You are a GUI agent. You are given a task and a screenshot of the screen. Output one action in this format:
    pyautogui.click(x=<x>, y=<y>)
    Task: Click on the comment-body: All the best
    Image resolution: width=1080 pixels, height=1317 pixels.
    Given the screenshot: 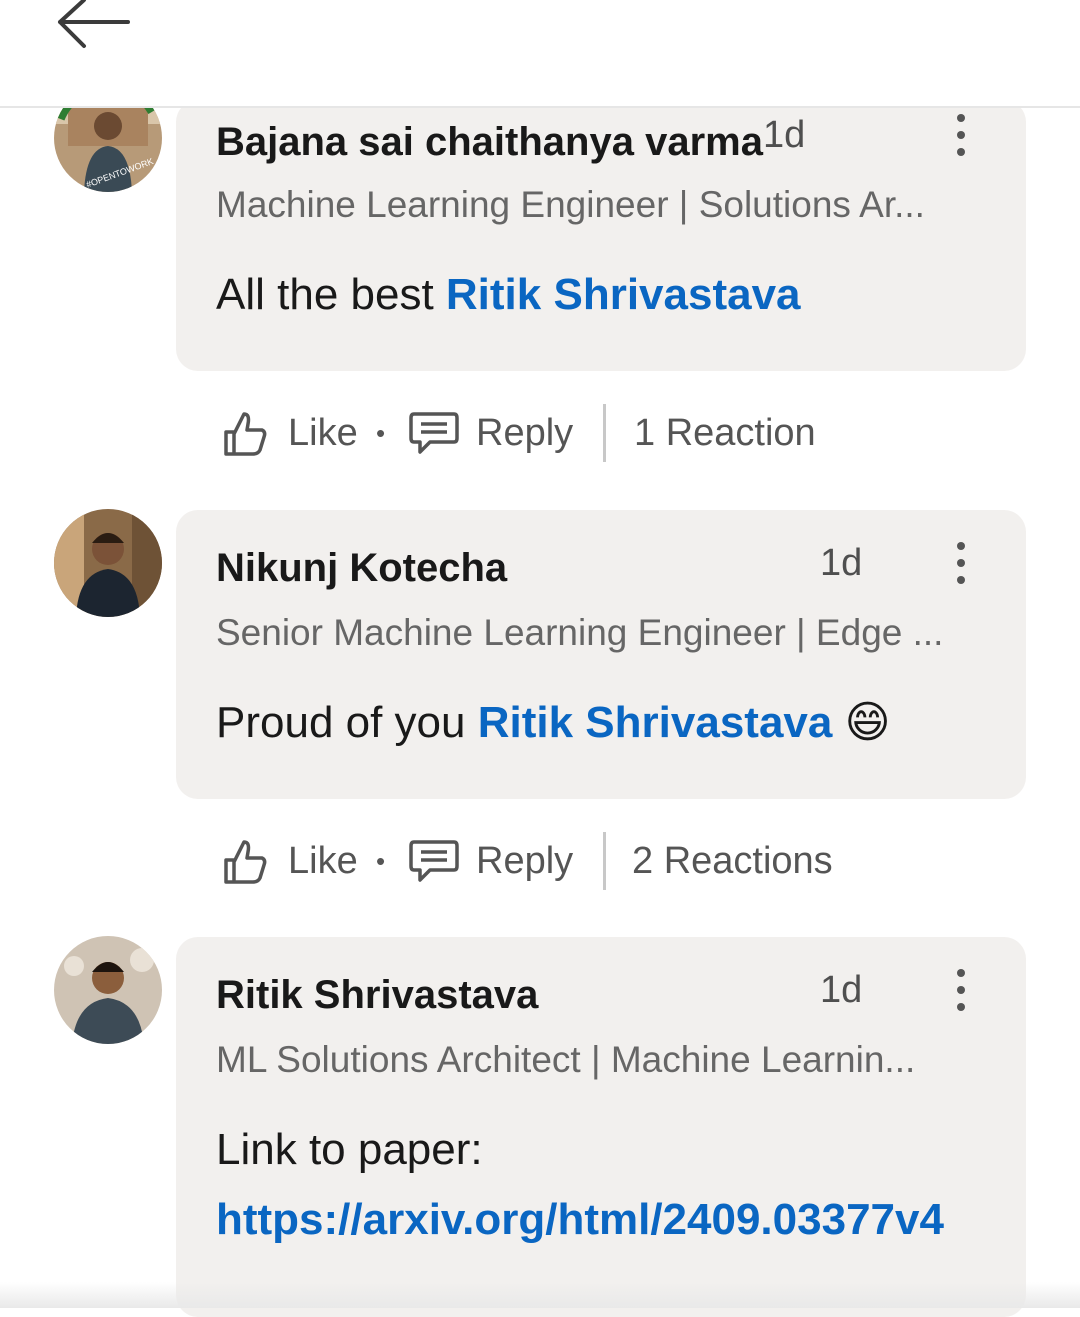 What is the action you would take?
    pyautogui.click(x=331, y=294)
    